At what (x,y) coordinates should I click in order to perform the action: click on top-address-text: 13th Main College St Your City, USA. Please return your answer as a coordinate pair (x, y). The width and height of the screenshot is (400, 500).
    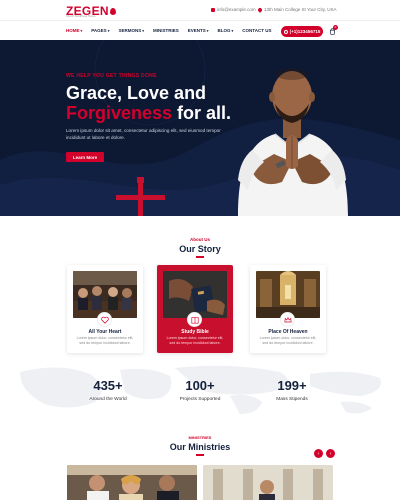
    Looking at the image, I should click on (300, 9).